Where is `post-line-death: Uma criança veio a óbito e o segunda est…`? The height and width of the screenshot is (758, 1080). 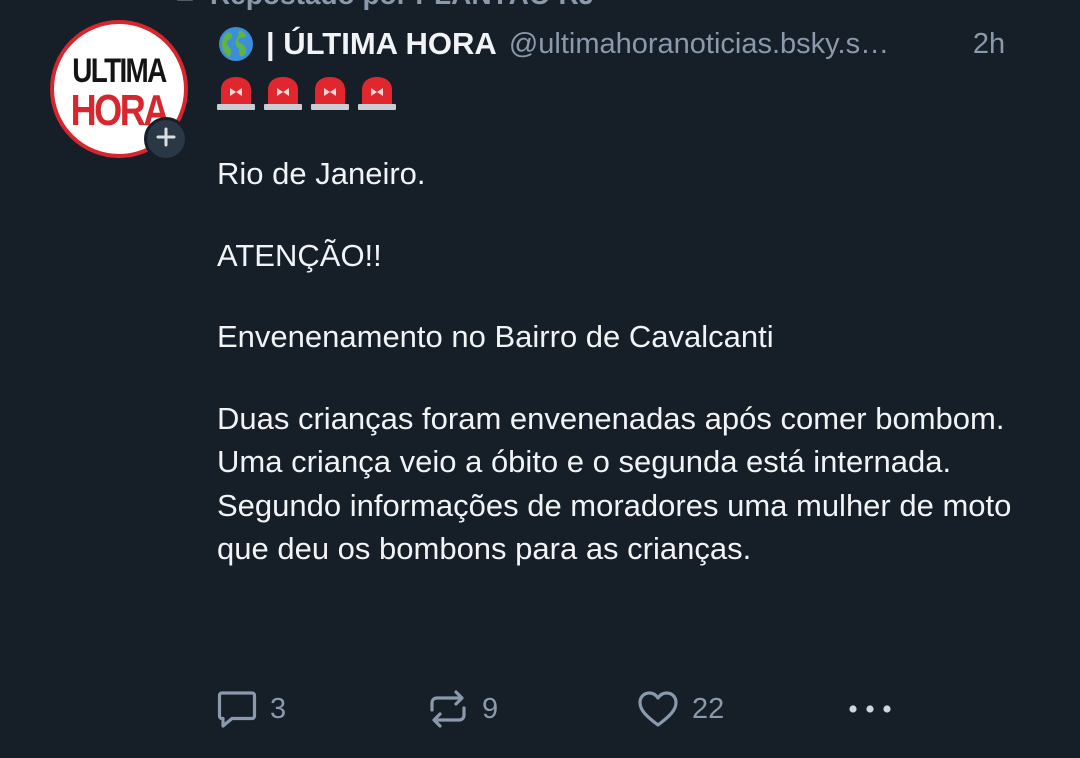
post-line-death: Uma criança veio a óbito e o segunda est… is located at coordinates (584, 461).